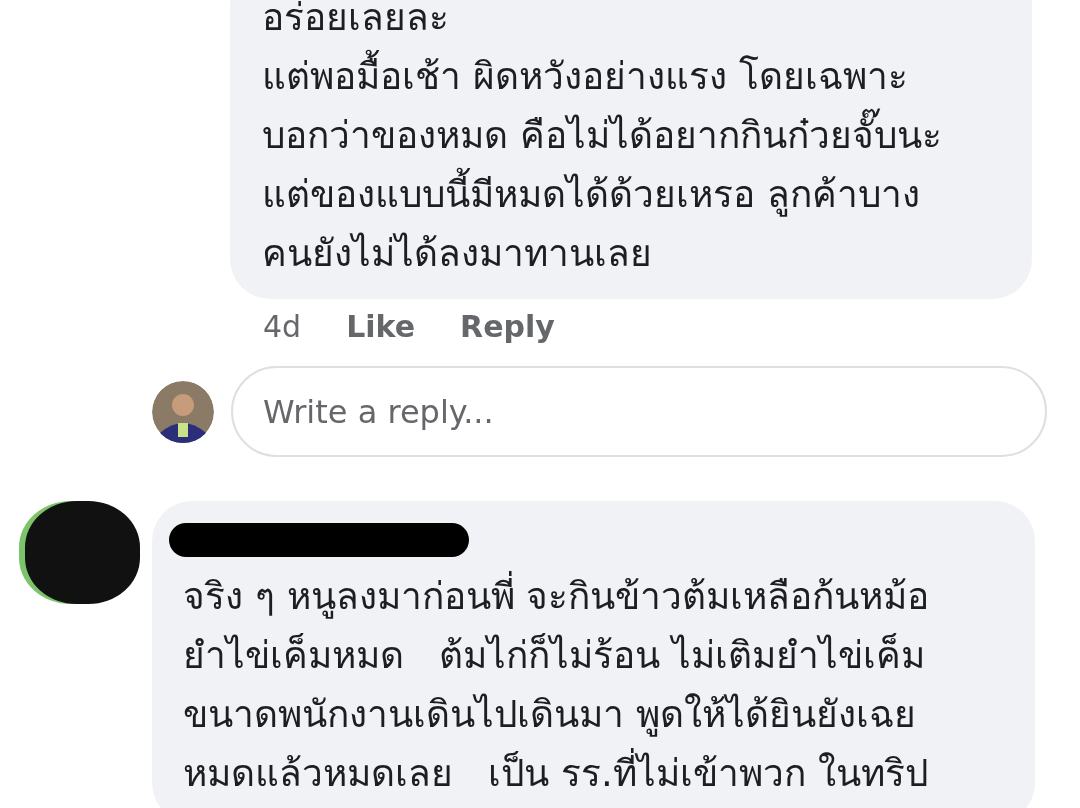 The height and width of the screenshot is (808, 1080). Describe the element at coordinates (381, 326) in the screenshot. I see `comment-action-link: Like` at that location.